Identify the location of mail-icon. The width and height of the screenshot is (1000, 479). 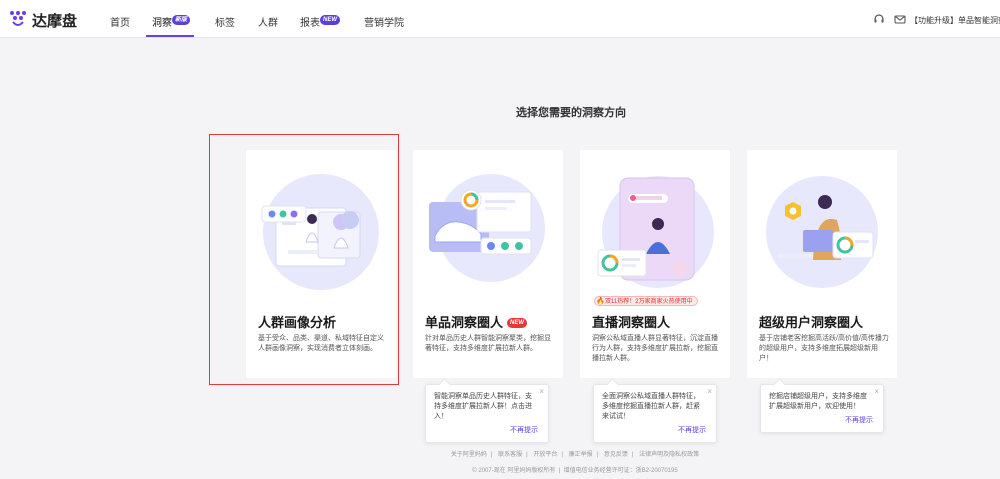
(900, 19).